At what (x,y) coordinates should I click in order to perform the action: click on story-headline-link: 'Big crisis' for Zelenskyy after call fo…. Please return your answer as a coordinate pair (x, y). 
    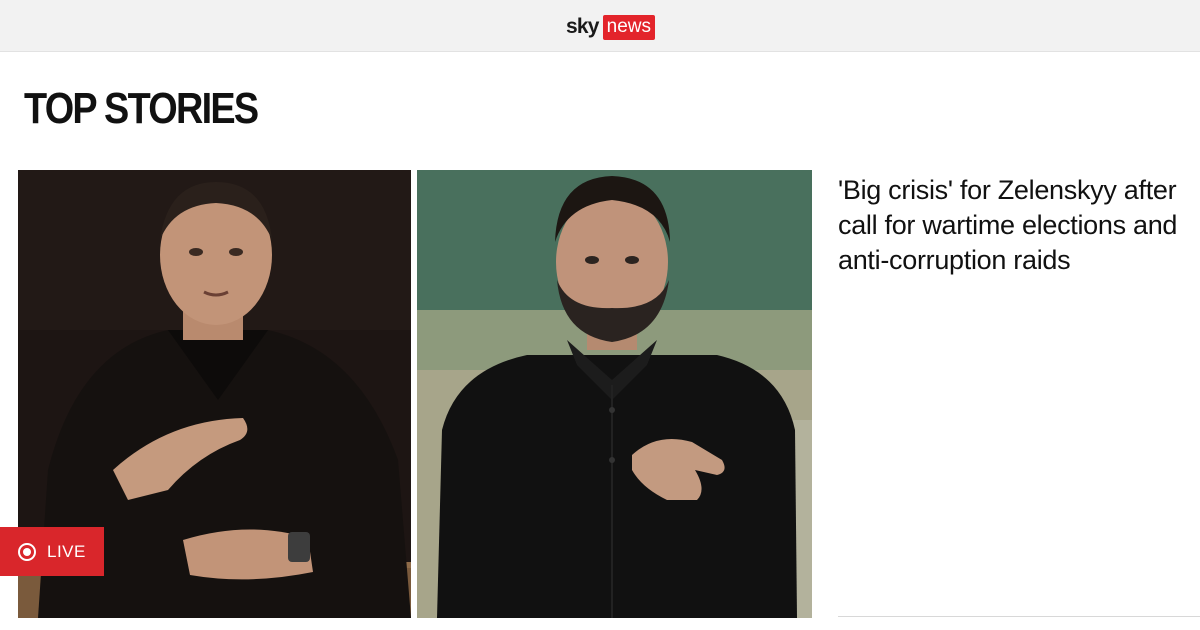
    Looking at the image, I should click on (1008, 225).